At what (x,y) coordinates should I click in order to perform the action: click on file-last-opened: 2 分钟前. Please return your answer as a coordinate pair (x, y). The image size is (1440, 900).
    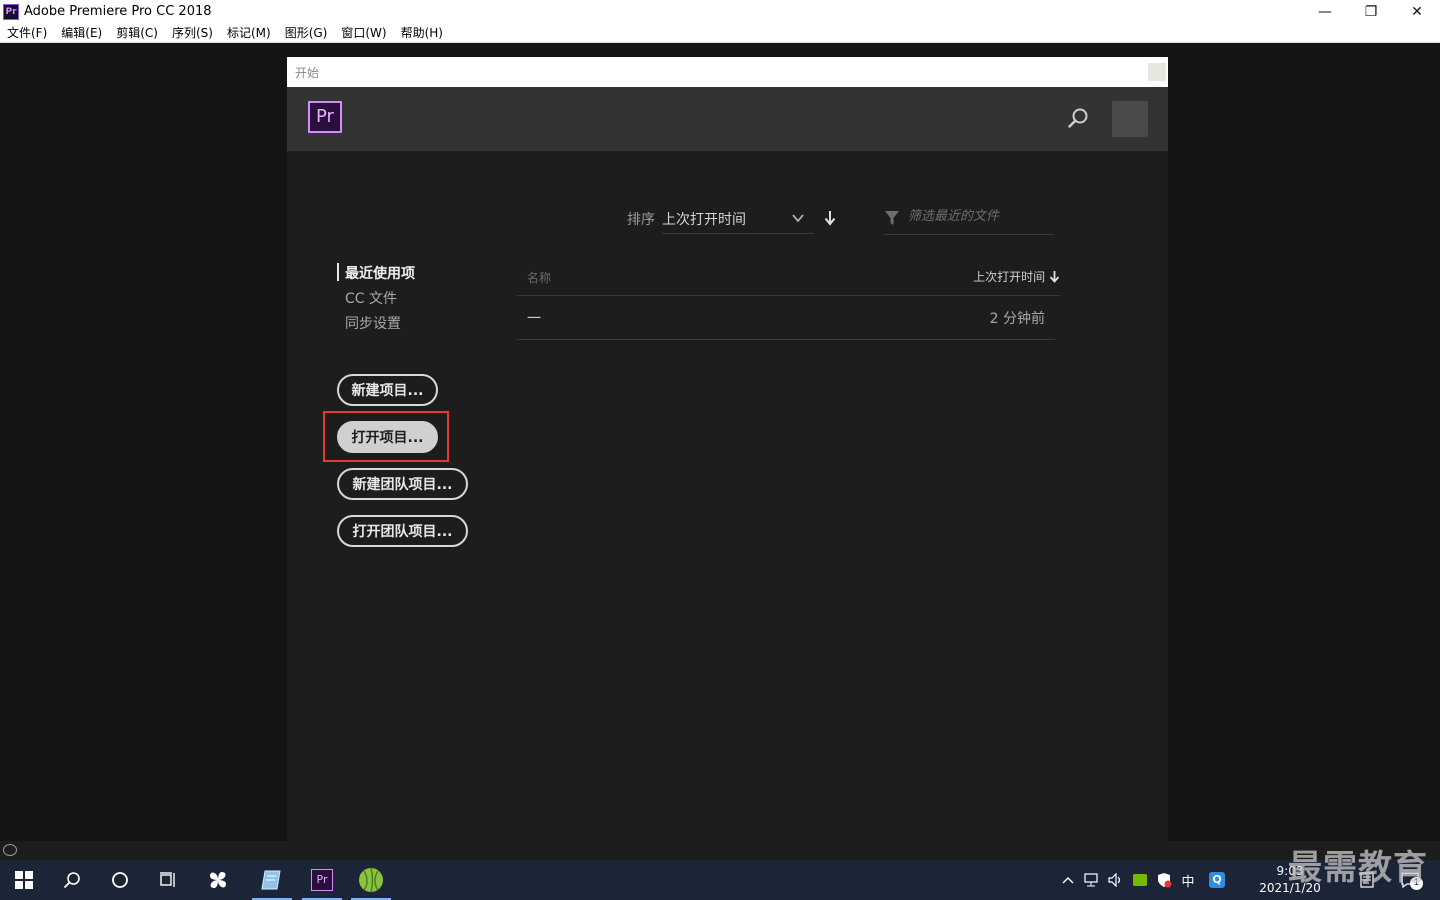
    Looking at the image, I should click on (1017, 319).